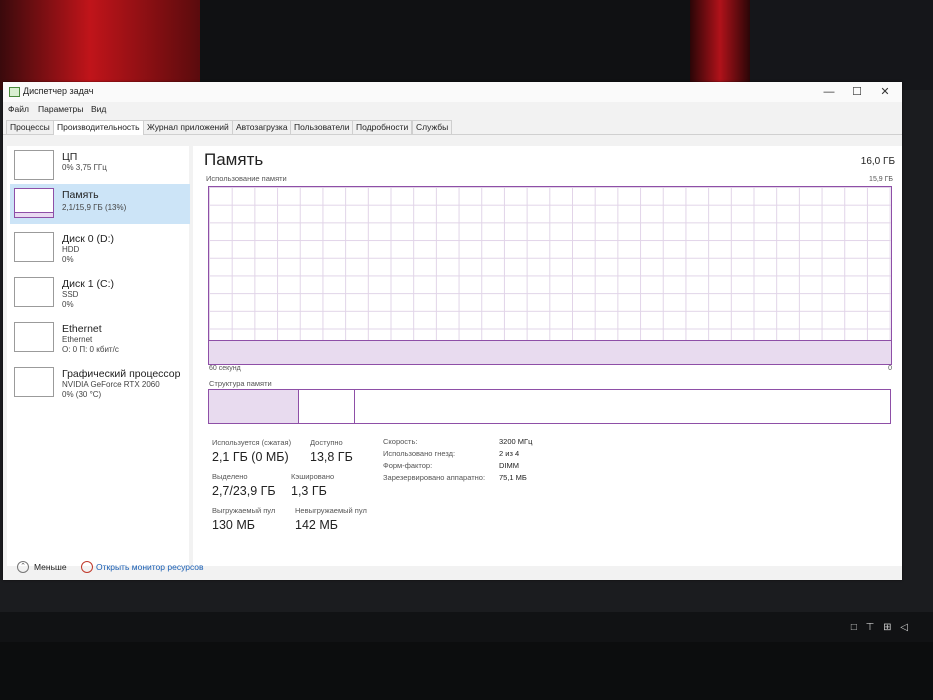  I want to click on fewer-details-button: Меньше, so click(50, 567).